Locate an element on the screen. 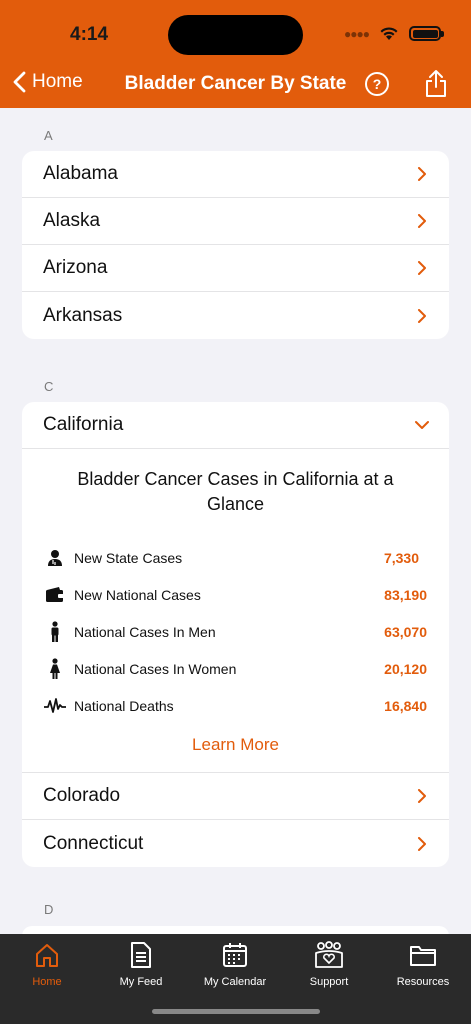  state-label: Arkansas is located at coordinates (83, 315).